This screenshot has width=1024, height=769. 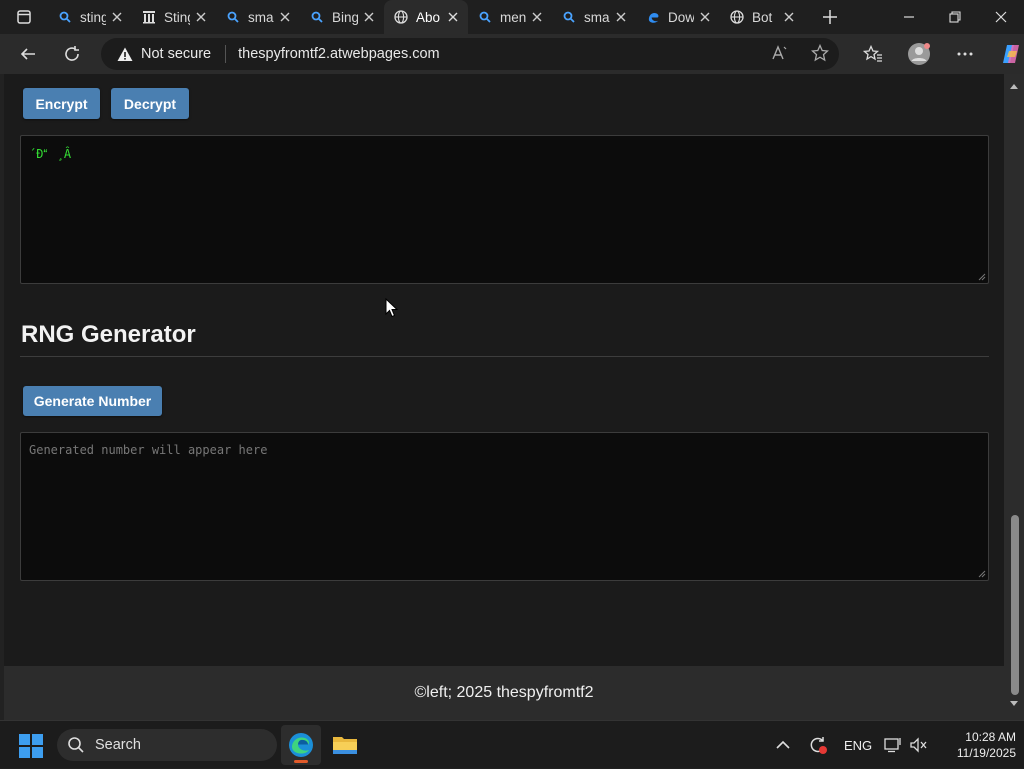 I want to click on copilot-button, so click(x=1006, y=54).